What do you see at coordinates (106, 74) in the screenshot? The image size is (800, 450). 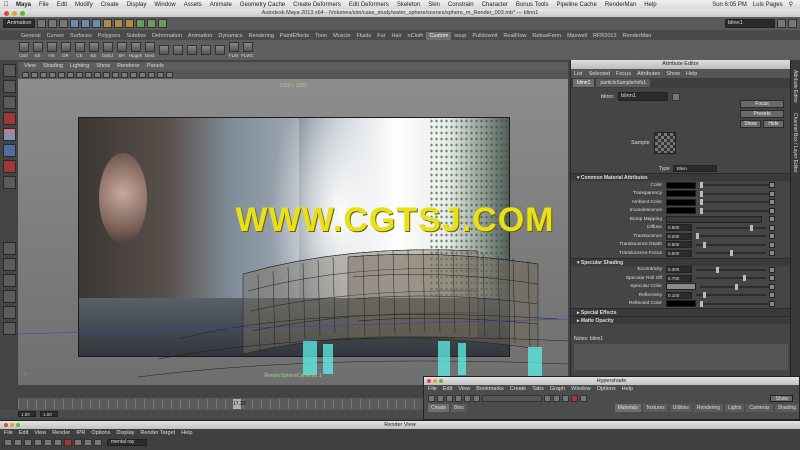 I see `safe-action-icon` at bounding box center [106, 74].